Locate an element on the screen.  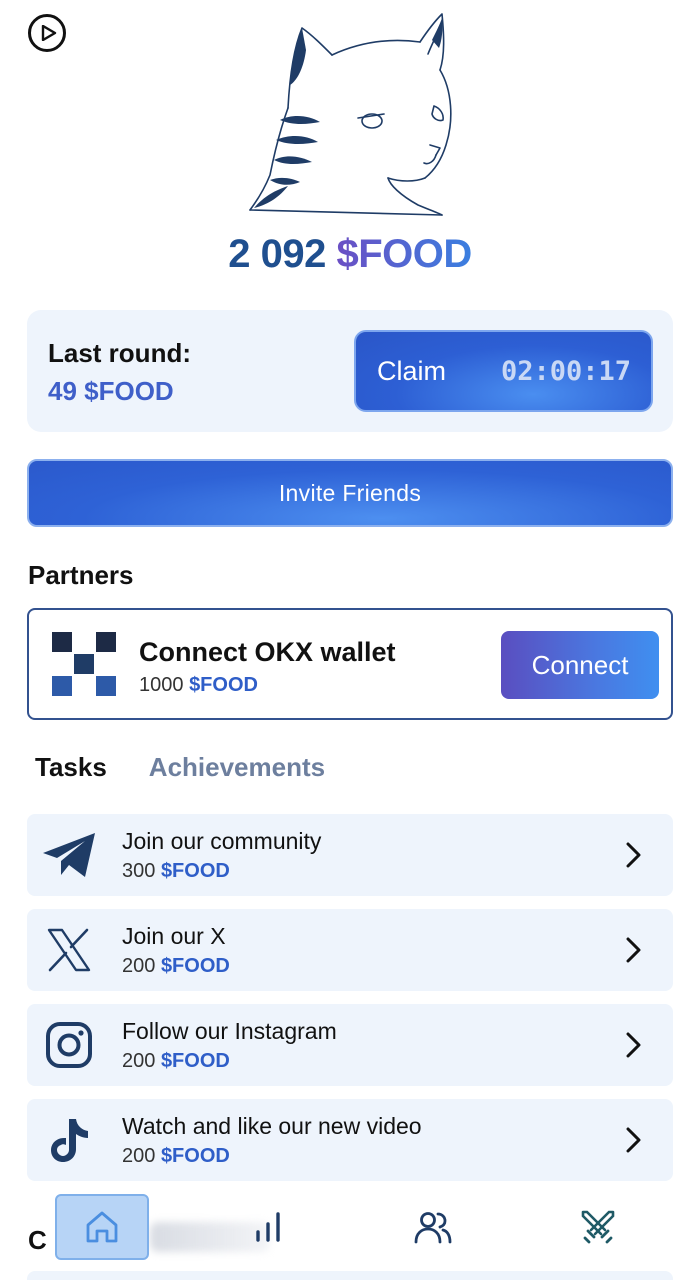
task-item-tiktok: Watch and like our new video 200 $FOOD is located at coordinates (350, 1140).